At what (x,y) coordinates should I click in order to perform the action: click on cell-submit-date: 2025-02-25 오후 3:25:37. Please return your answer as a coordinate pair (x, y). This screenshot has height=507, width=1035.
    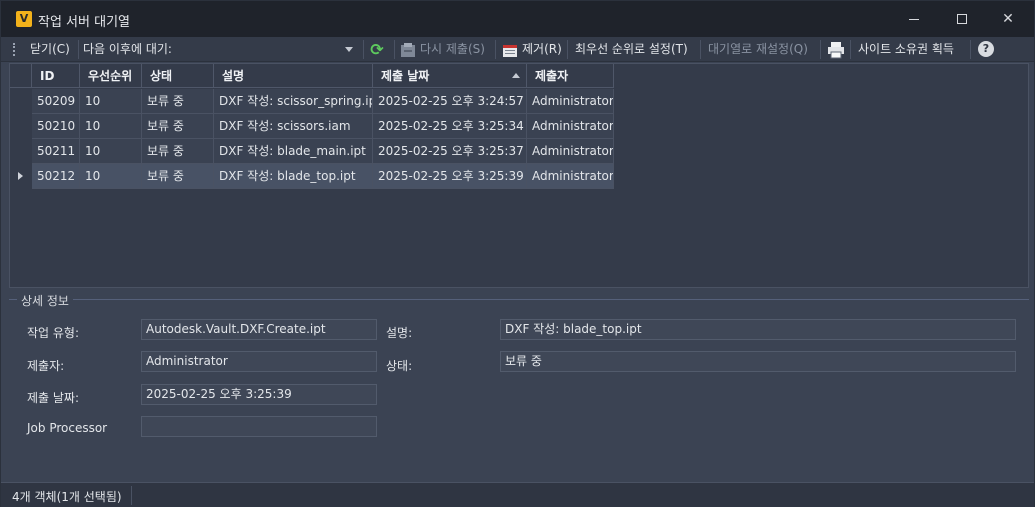
    Looking at the image, I should click on (450, 151).